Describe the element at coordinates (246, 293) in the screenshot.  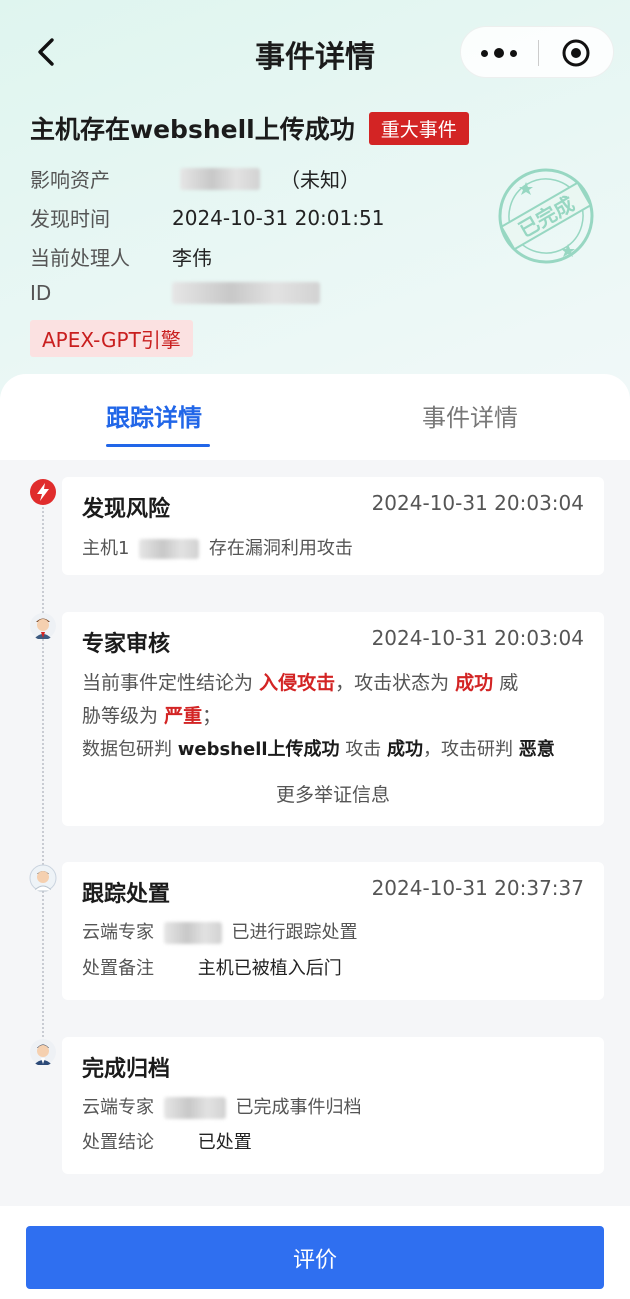
I see `redacted-id` at that location.